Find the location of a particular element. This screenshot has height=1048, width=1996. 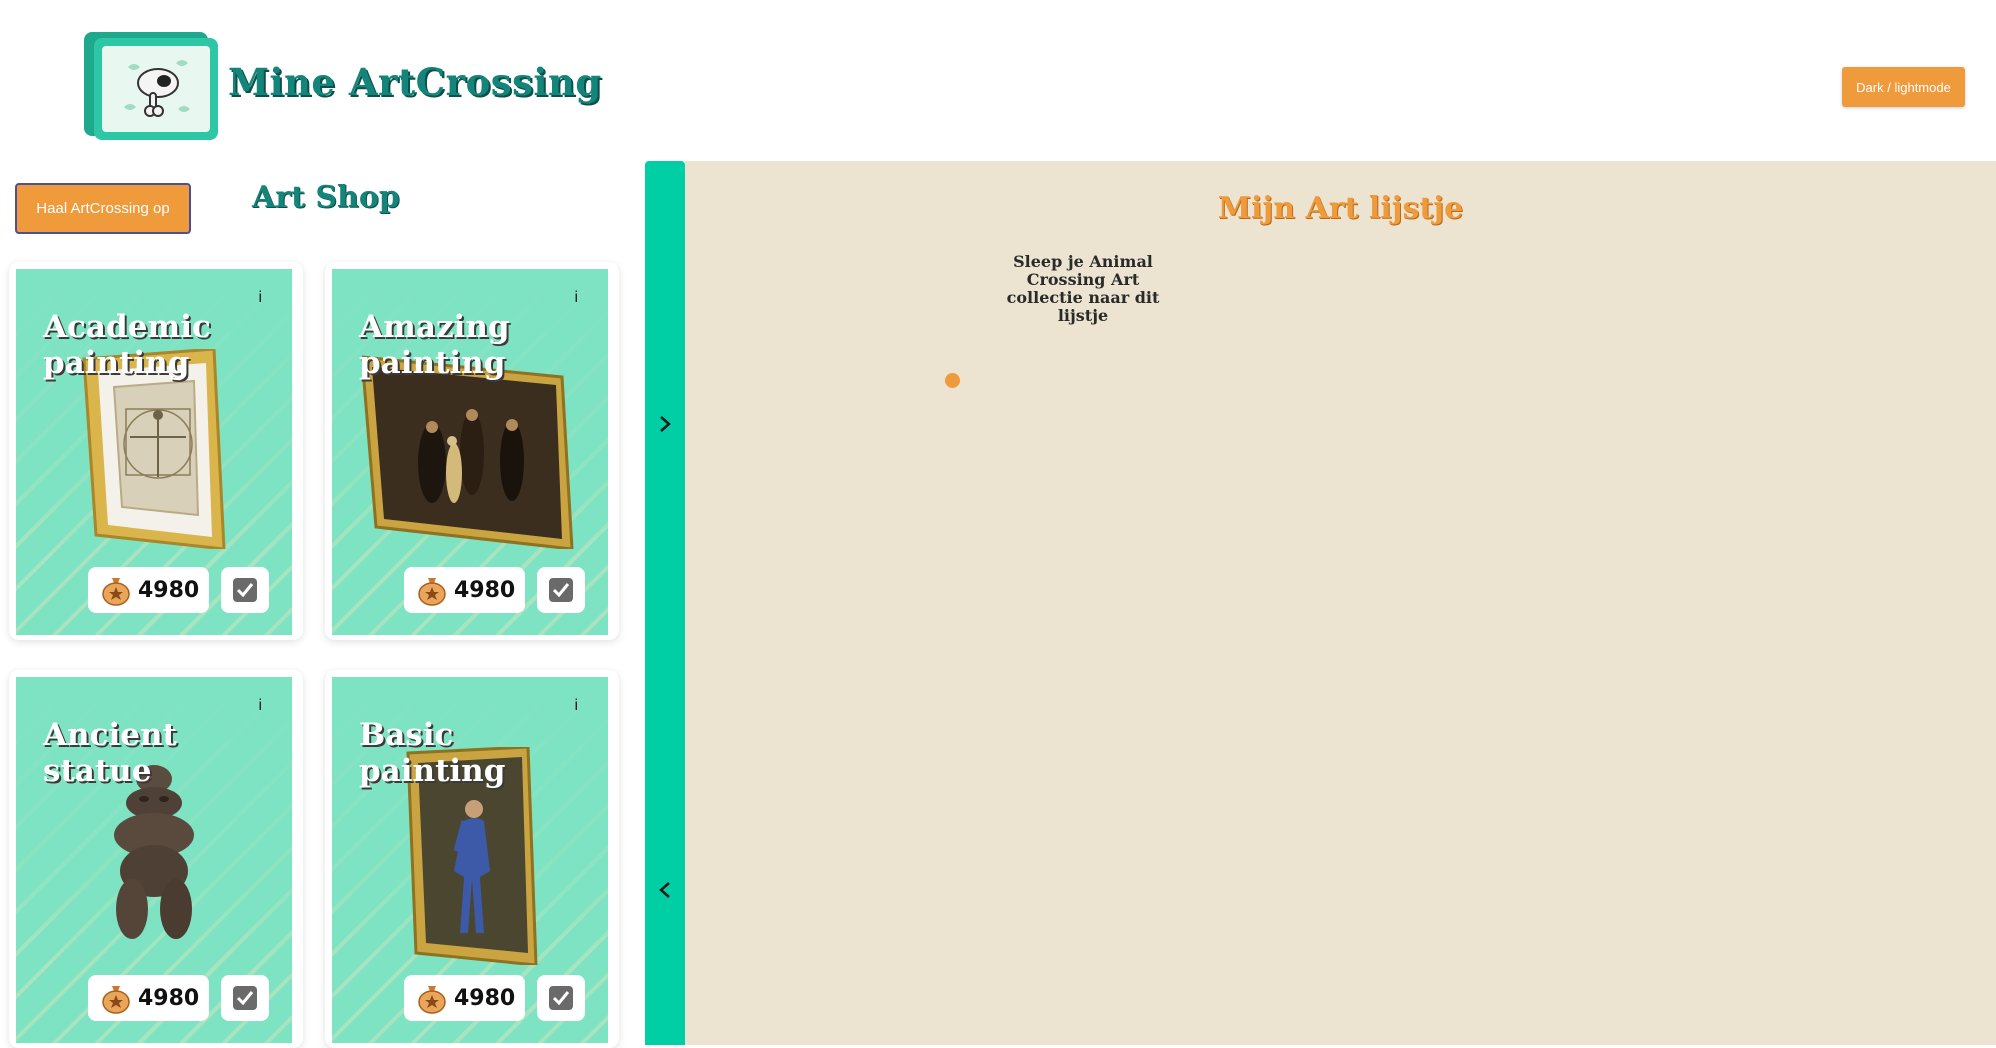

list-title: Mijn Art lijstje is located at coordinates (1340, 208).